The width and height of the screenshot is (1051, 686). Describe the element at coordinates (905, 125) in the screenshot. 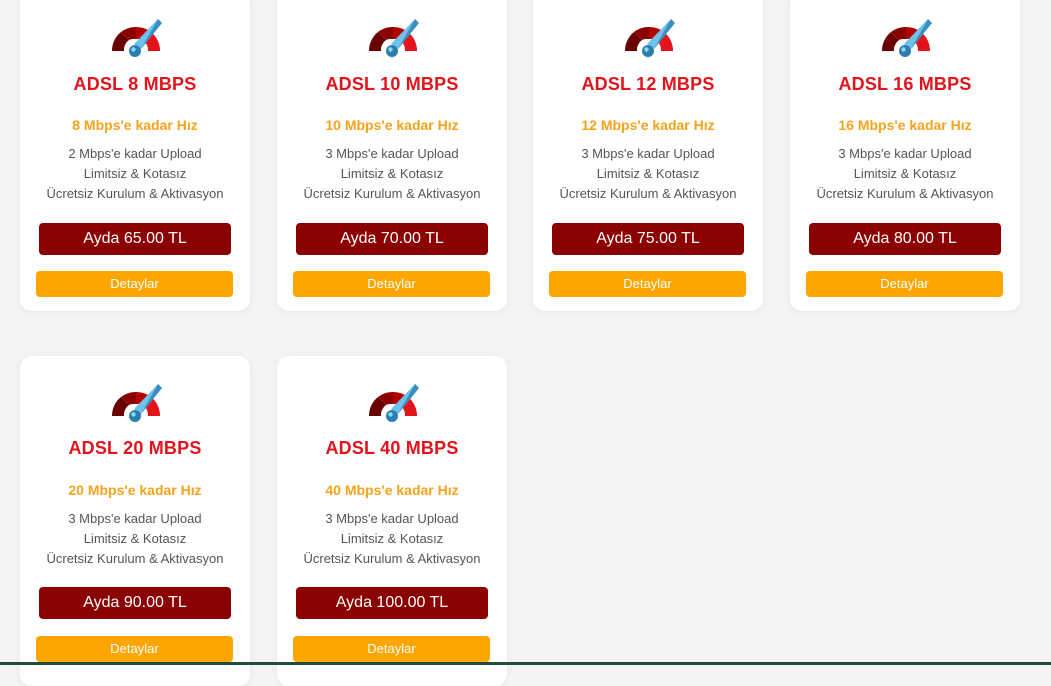

I see `plan-speed: 16 Mbps'e kadar Hız` at that location.